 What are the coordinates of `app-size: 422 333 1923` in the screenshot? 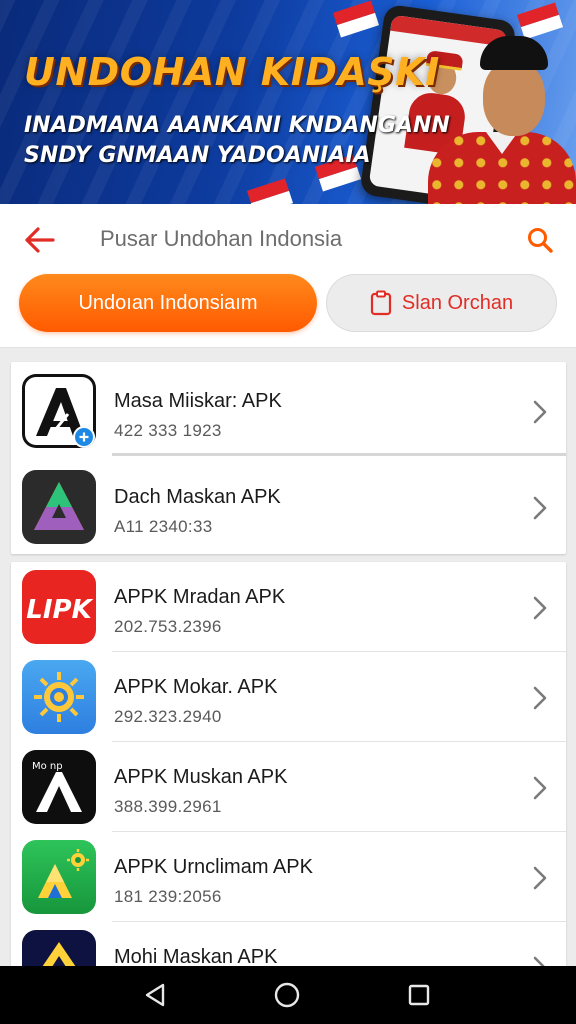 It's located at (168, 430).